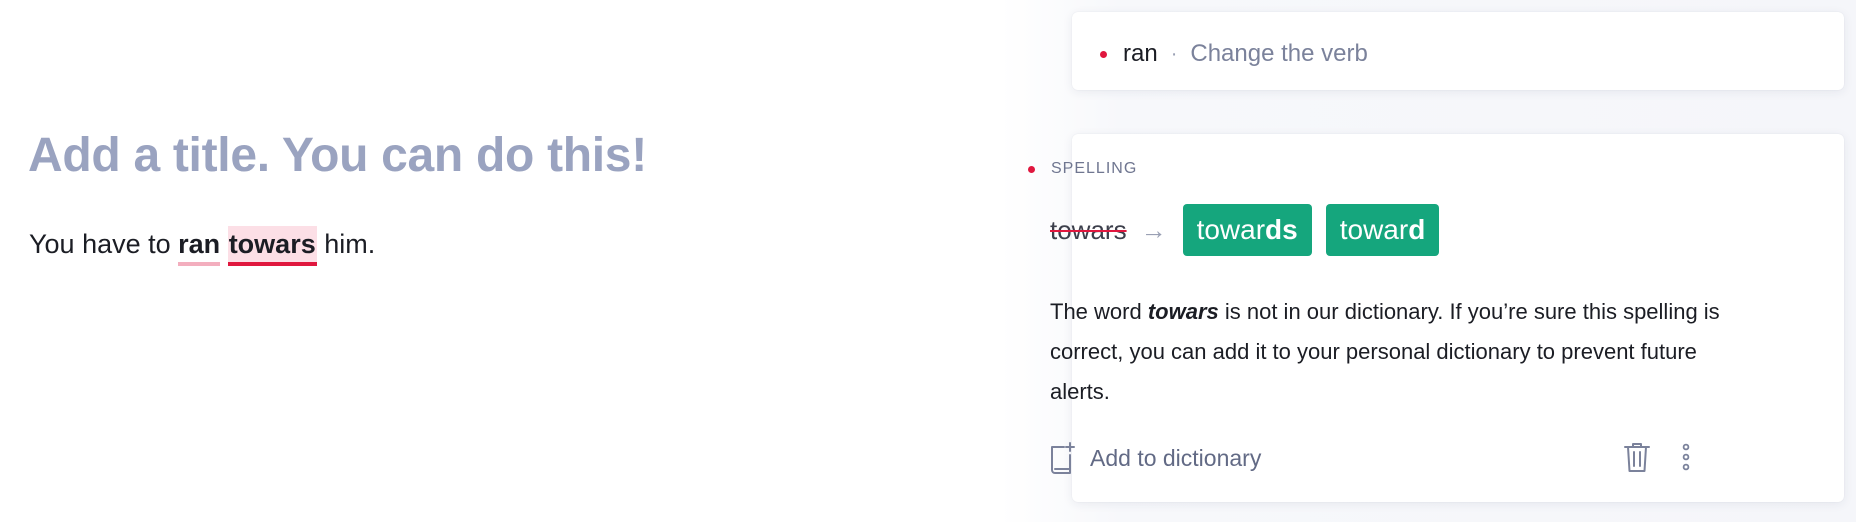  I want to click on book-plus-icon, so click(1063, 458).